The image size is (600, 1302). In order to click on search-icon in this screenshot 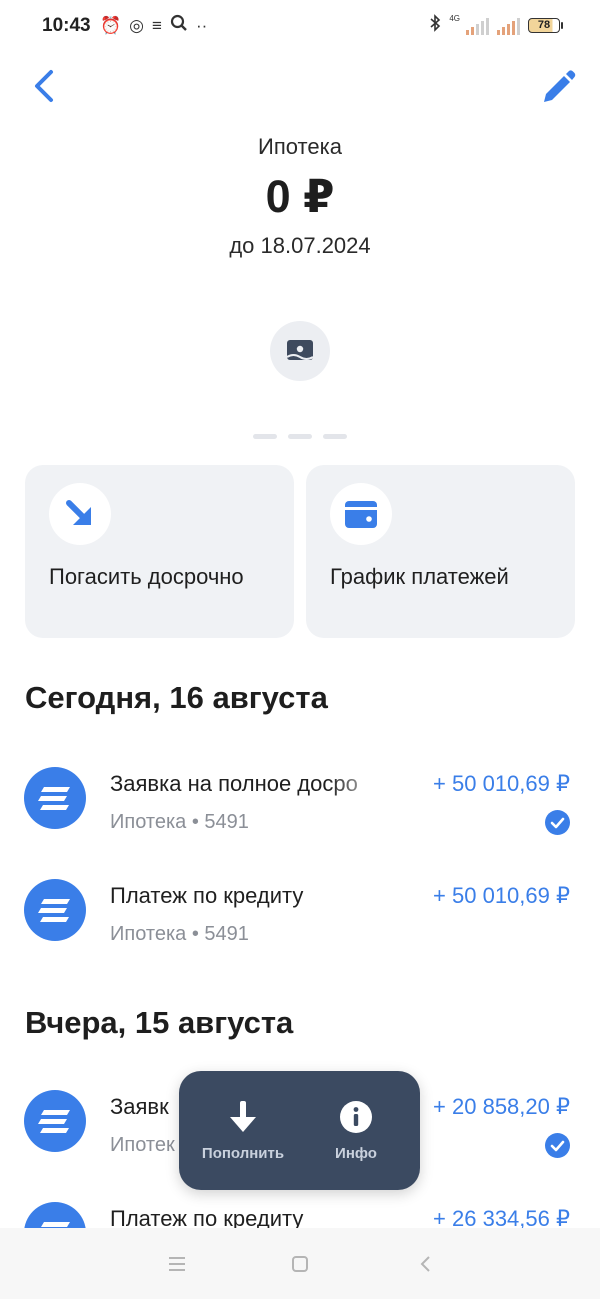, I will do `click(179, 26)`.